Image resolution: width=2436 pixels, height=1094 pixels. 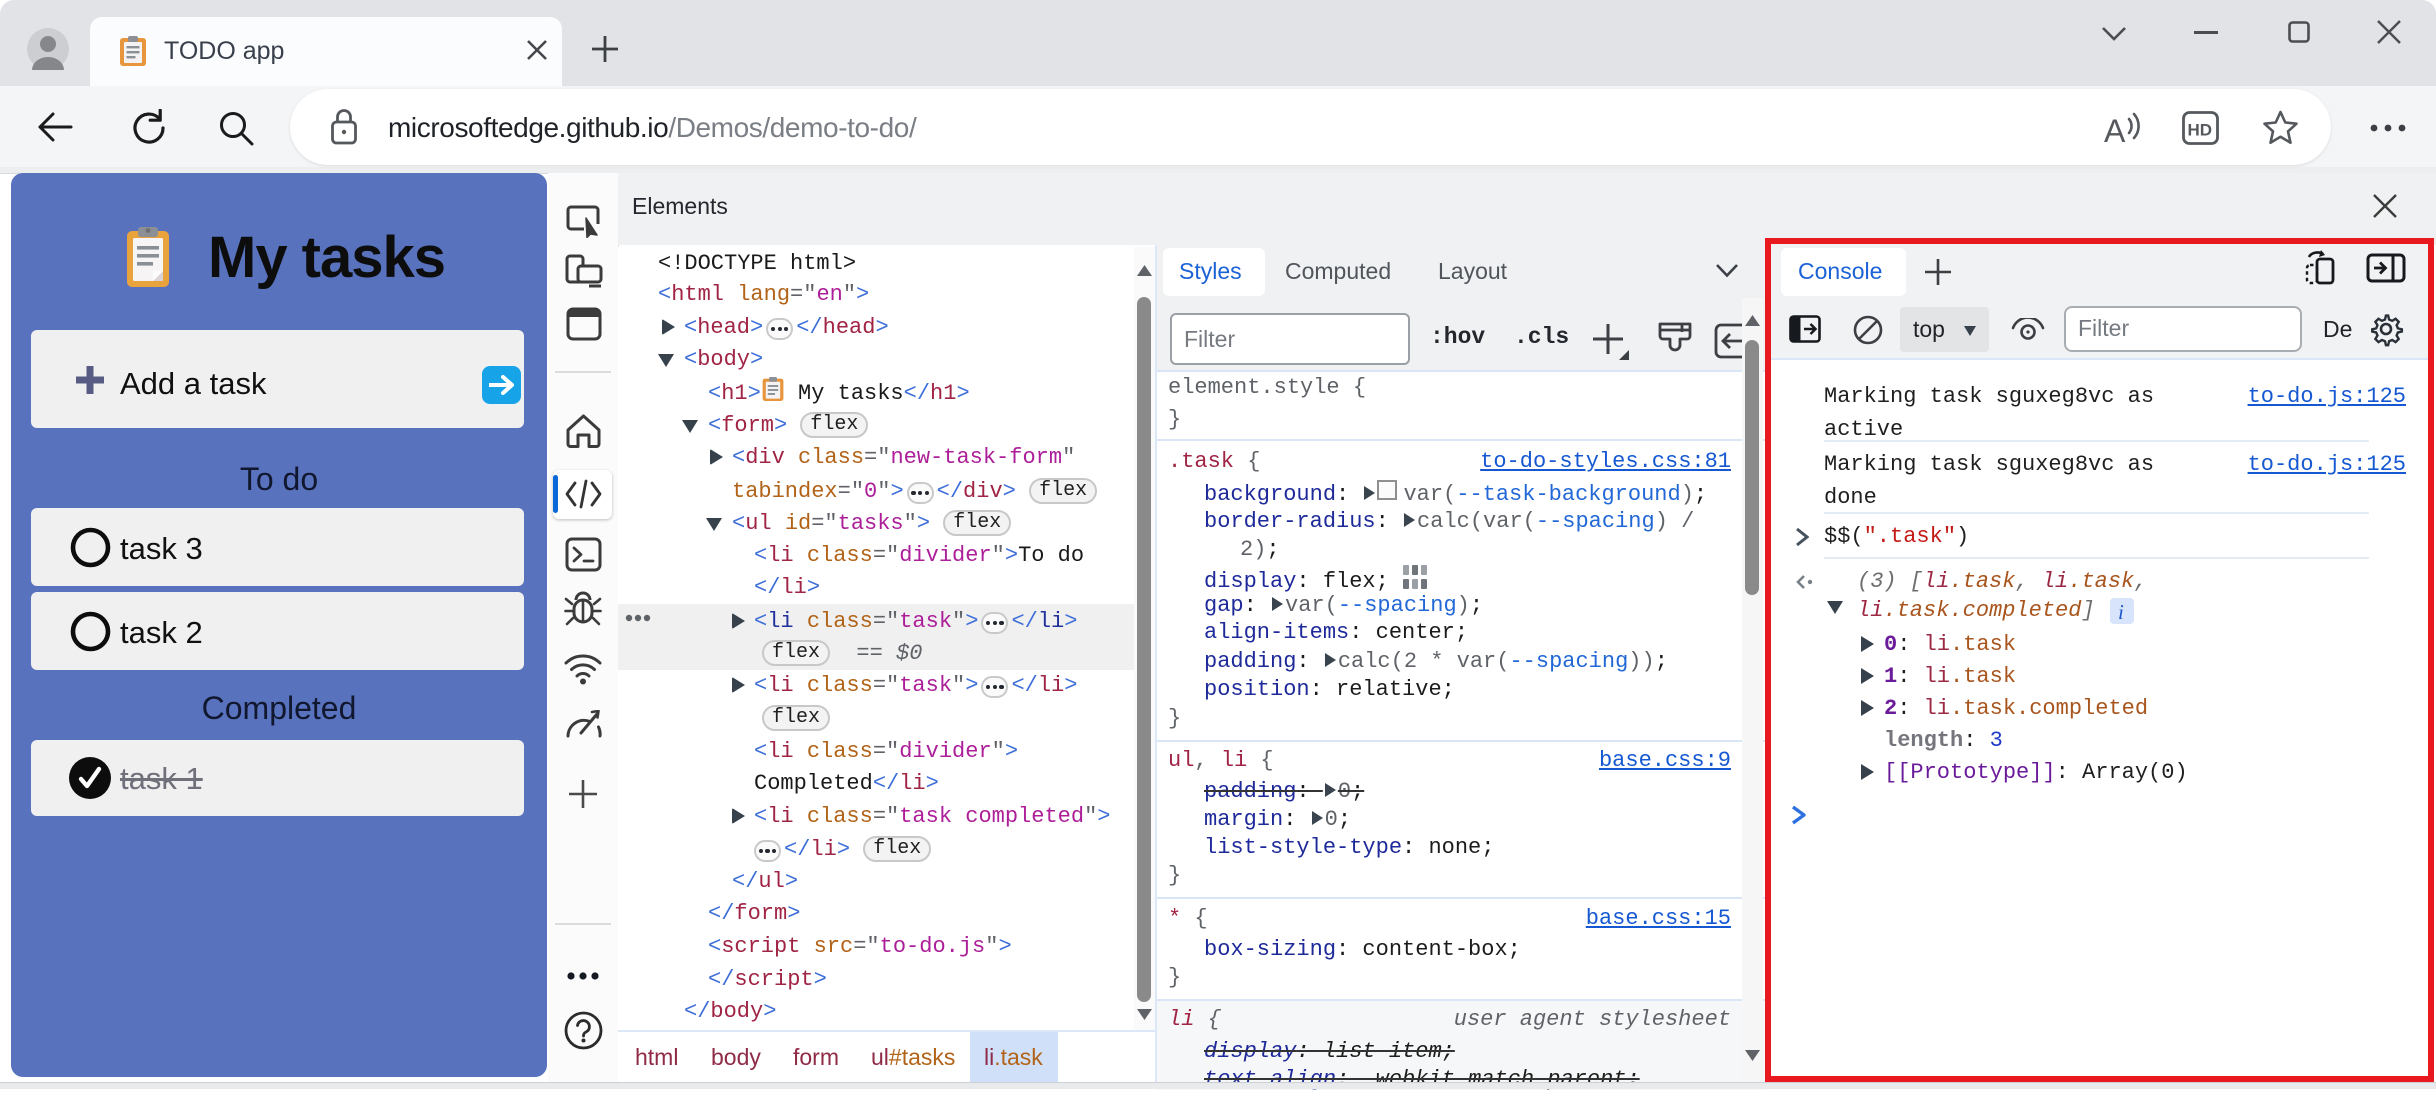 What do you see at coordinates (2200, 130) in the screenshot?
I see `svg-text: HD` at bounding box center [2200, 130].